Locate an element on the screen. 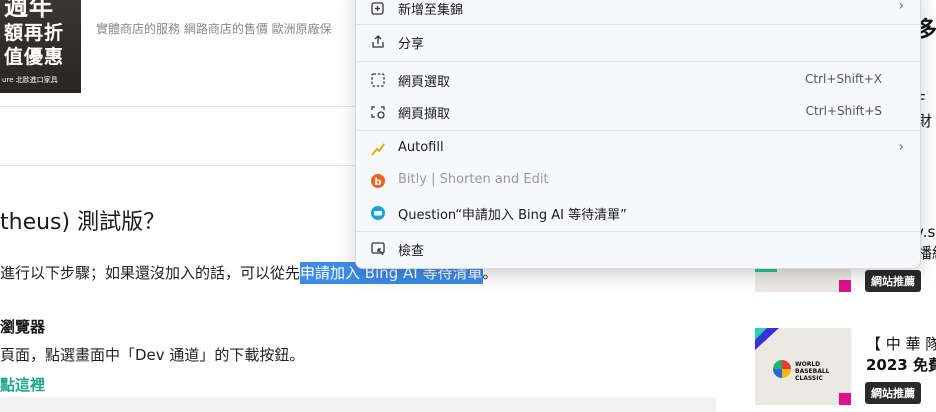  menu-item-add-to-collection: 新增至集錦 › is located at coordinates (638, 11).